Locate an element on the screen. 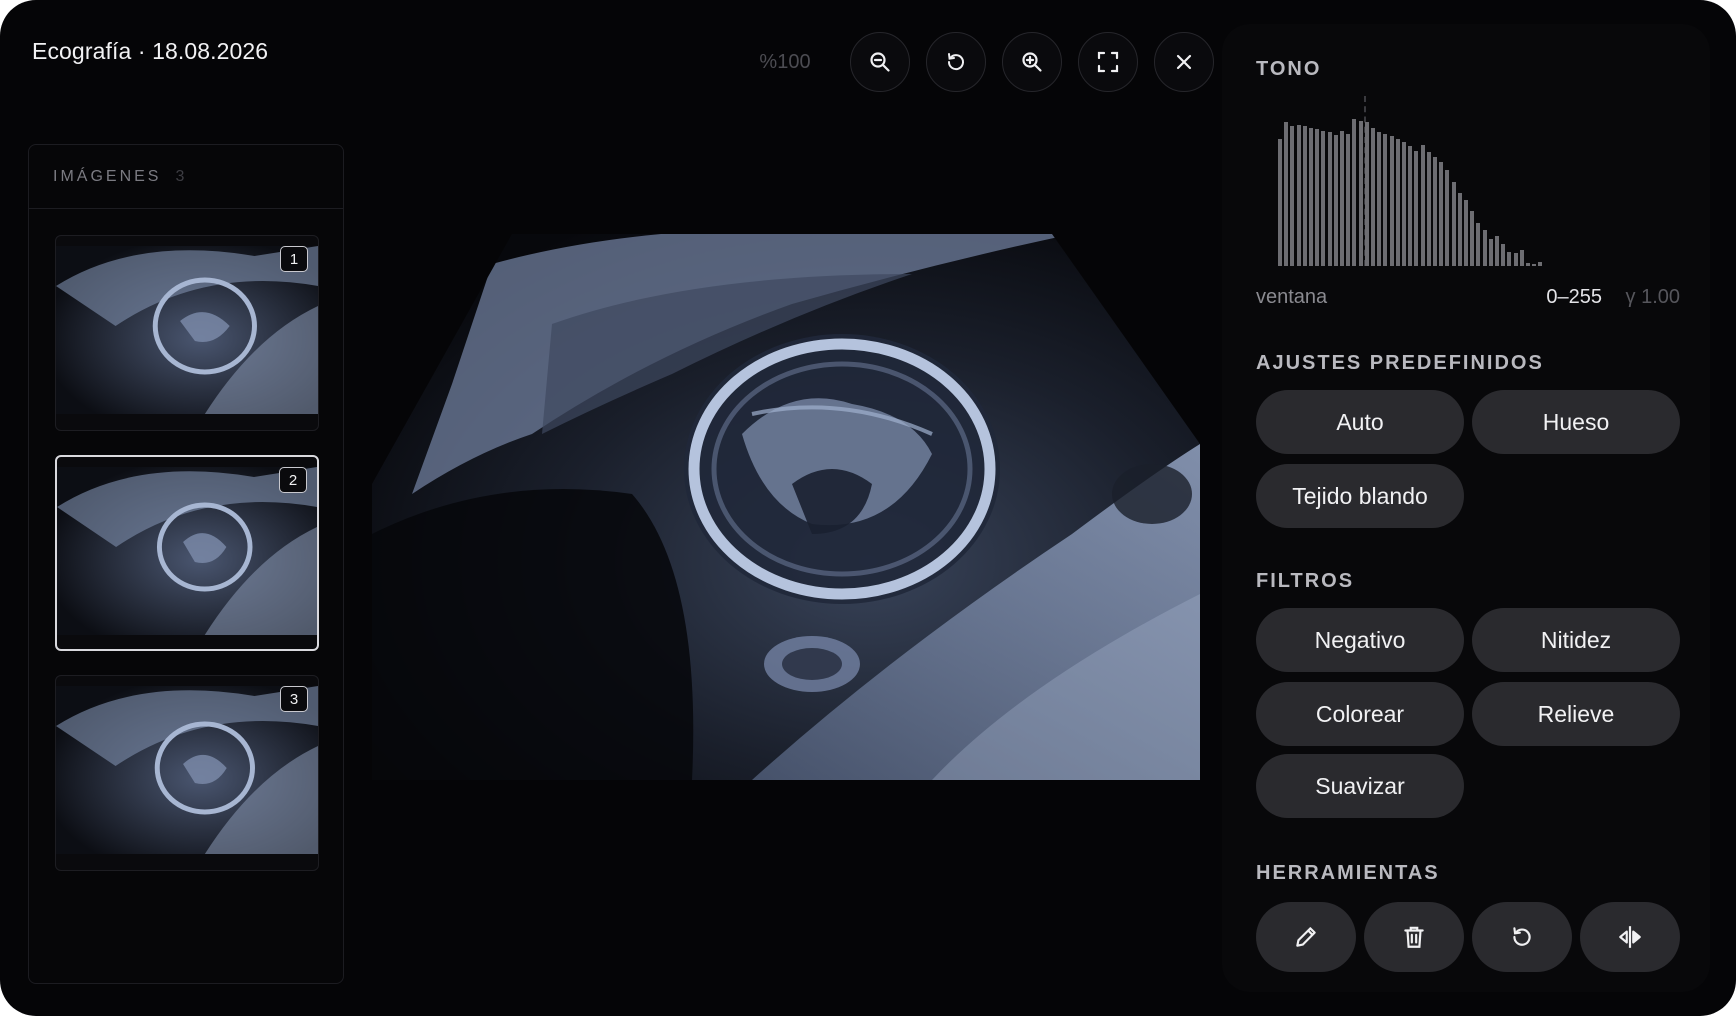 The height and width of the screenshot is (1016, 1736). filter-suavizar-button: Suavizar is located at coordinates (1360, 786).